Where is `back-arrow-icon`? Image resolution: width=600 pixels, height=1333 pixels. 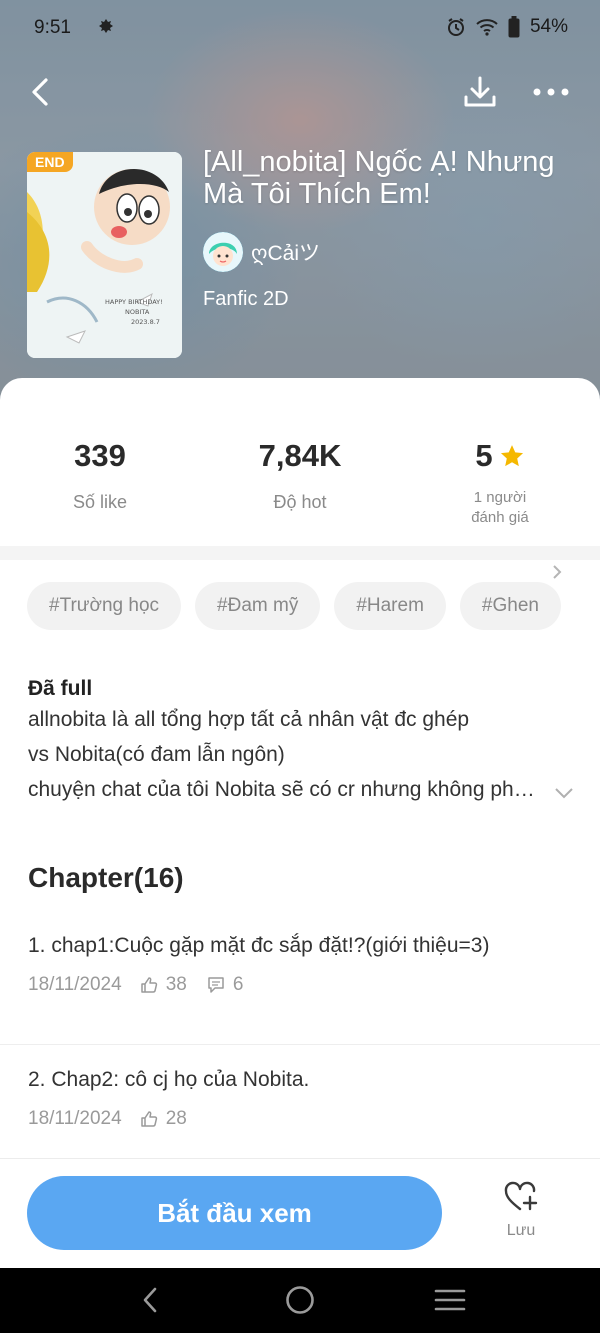
back-arrow-icon is located at coordinates (40, 92).